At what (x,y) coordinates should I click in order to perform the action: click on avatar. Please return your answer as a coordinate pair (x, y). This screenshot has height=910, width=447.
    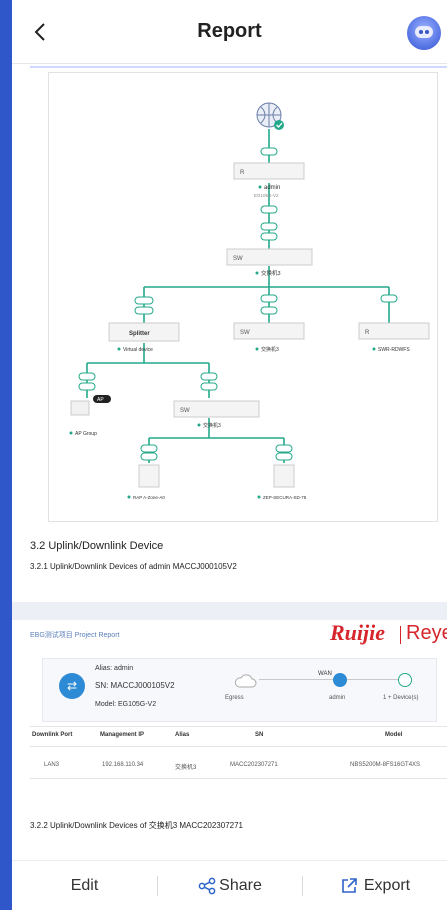
    Looking at the image, I should click on (424, 33).